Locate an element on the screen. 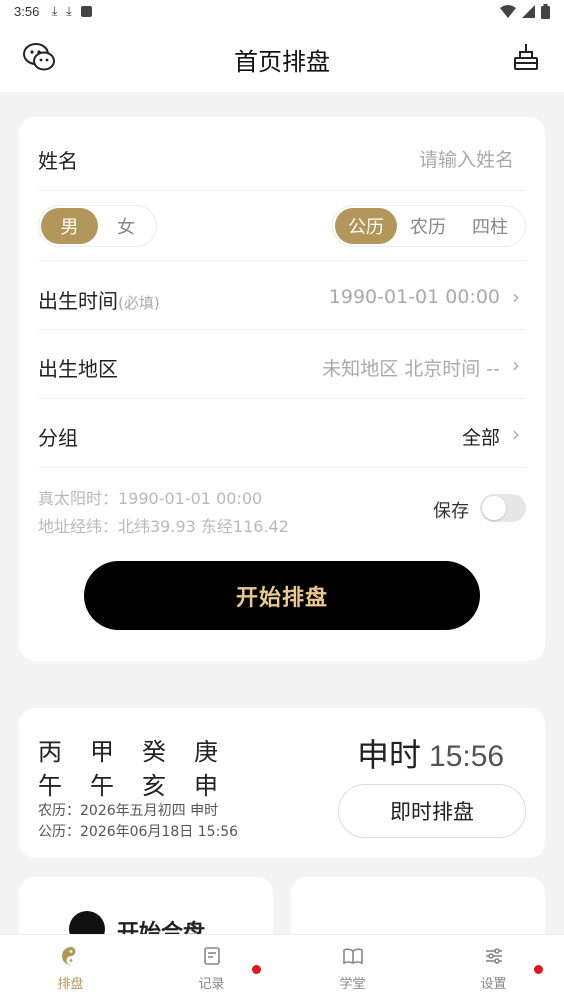 The height and width of the screenshot is (1004, 564). current-clock: 15:56 is located at coordinates (467, 756).